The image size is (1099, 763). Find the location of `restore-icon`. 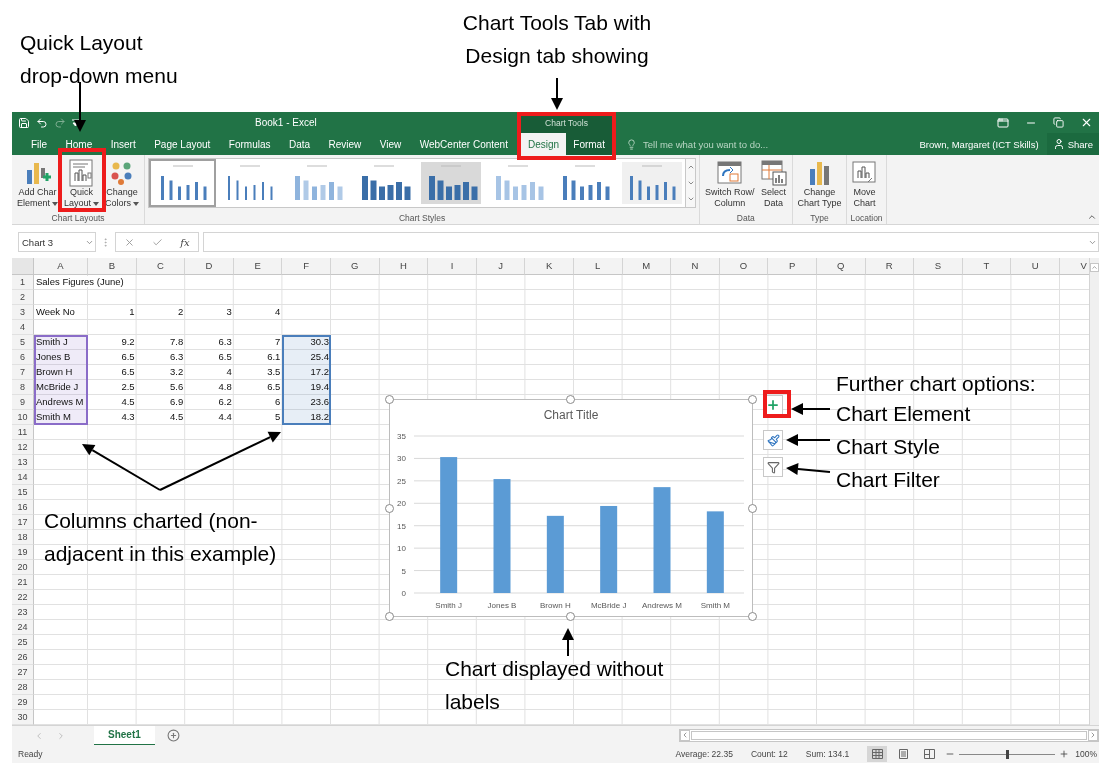

restore-icon is located at coordinates (1058, 122).